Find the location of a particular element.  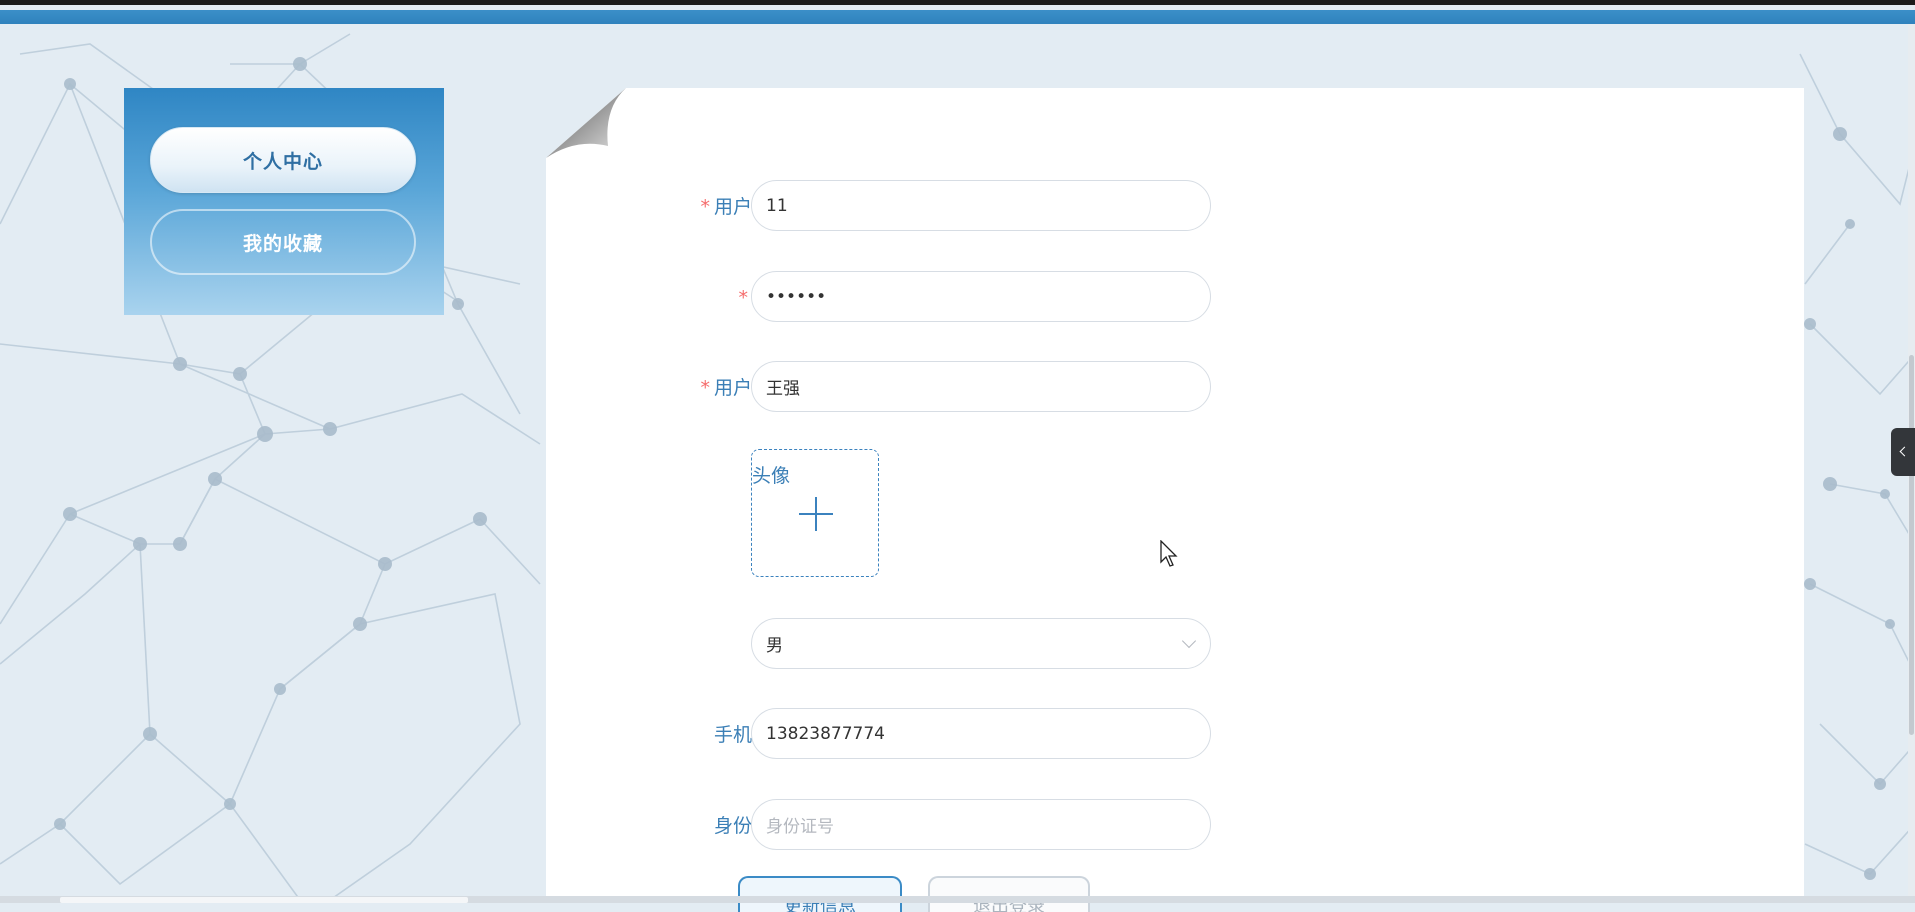

vertical-scrollbar-thumb is located at coordinates (1911, 545).